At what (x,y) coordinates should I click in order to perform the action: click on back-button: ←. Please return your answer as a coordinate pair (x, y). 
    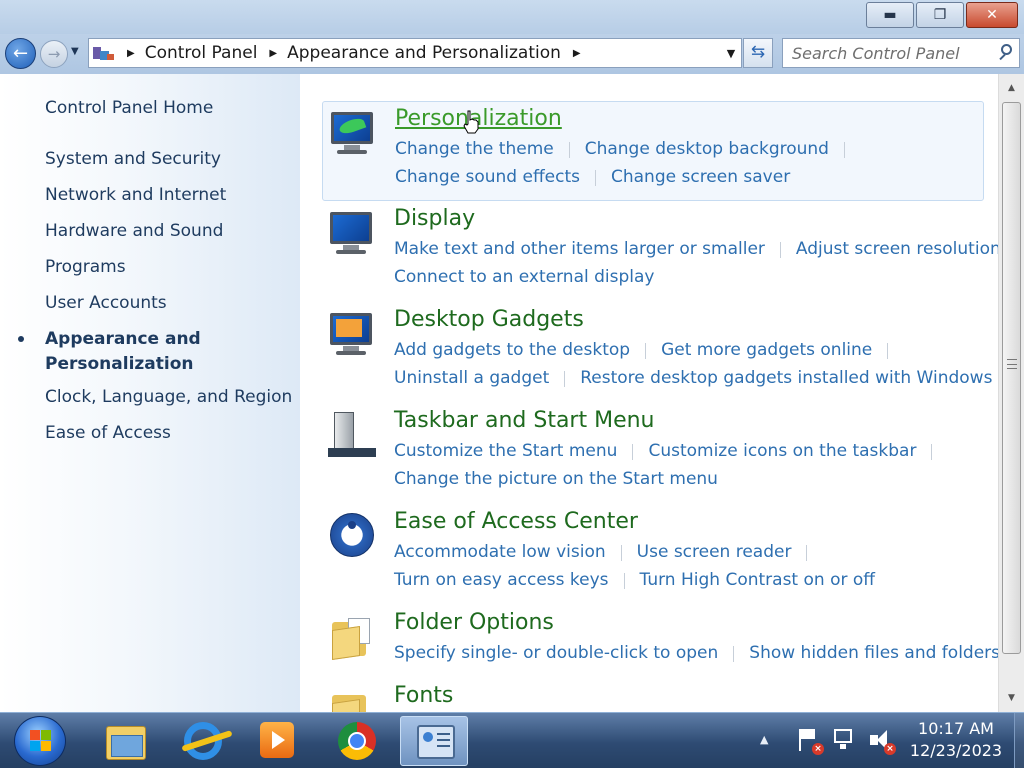
    Looking at the image, I should click on (20, 53).